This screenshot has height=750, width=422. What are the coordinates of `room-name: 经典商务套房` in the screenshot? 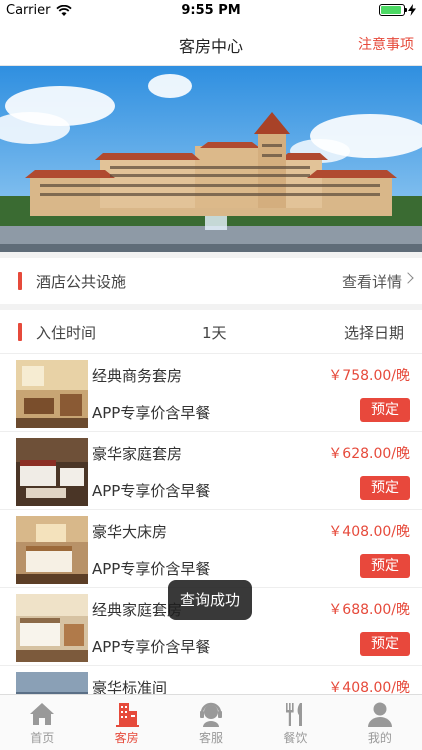 It's located at (137, 376).